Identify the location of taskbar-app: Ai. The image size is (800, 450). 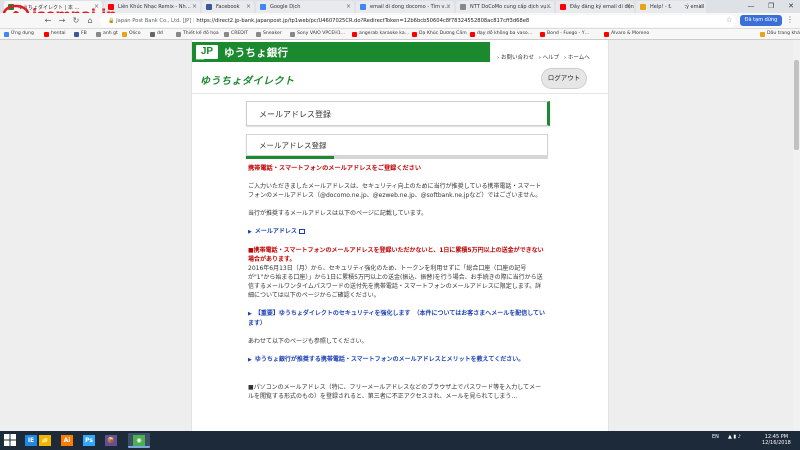
(67, 440).